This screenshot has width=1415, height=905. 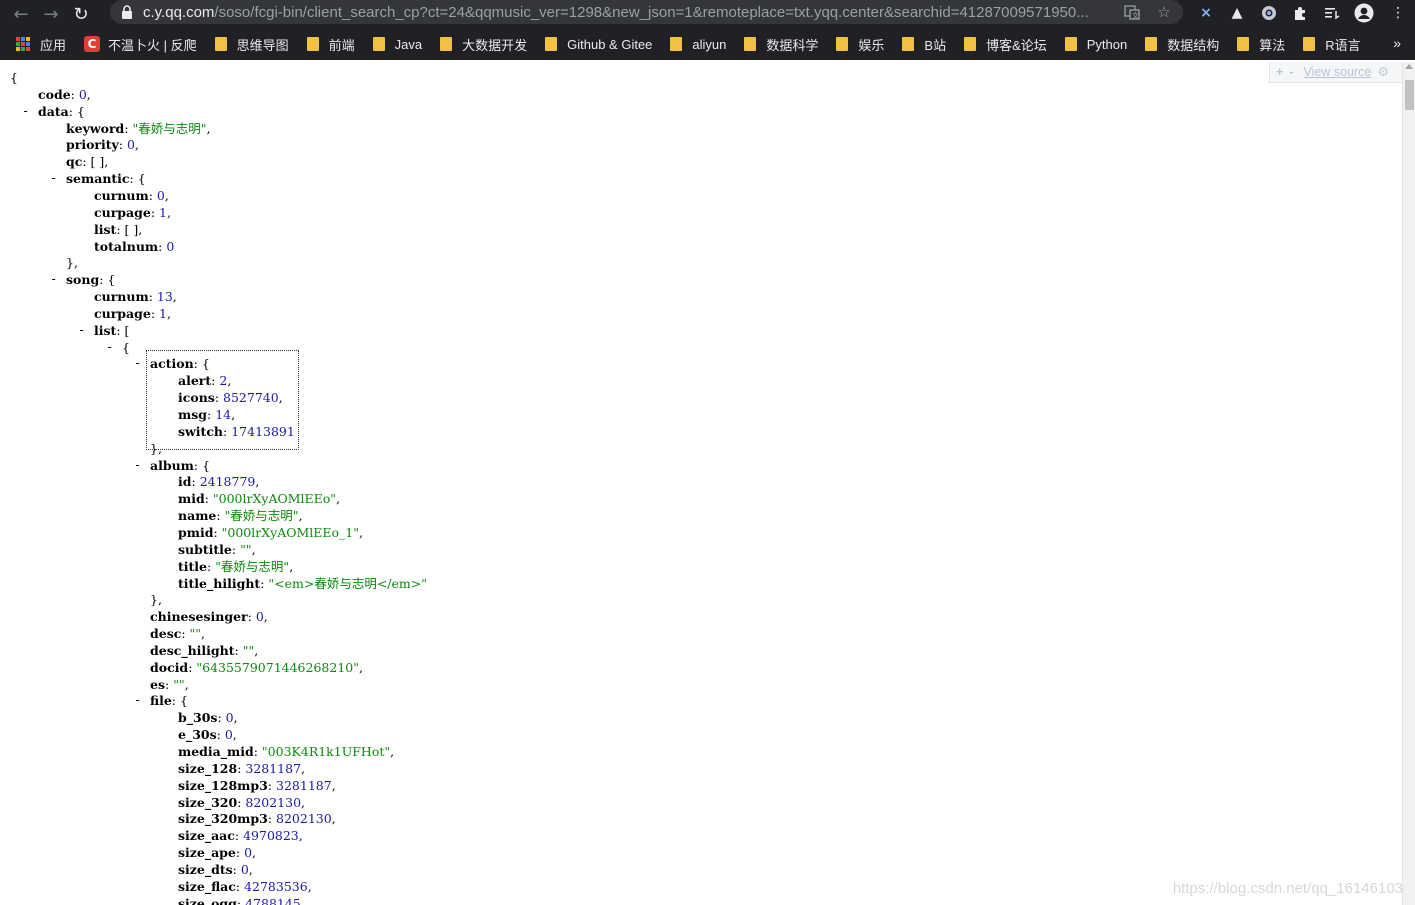 What do you see at coordinates (1261, 44) in the screenshot?
I see `bookmark-folder: 算法` at bounding box center [1261, 44].